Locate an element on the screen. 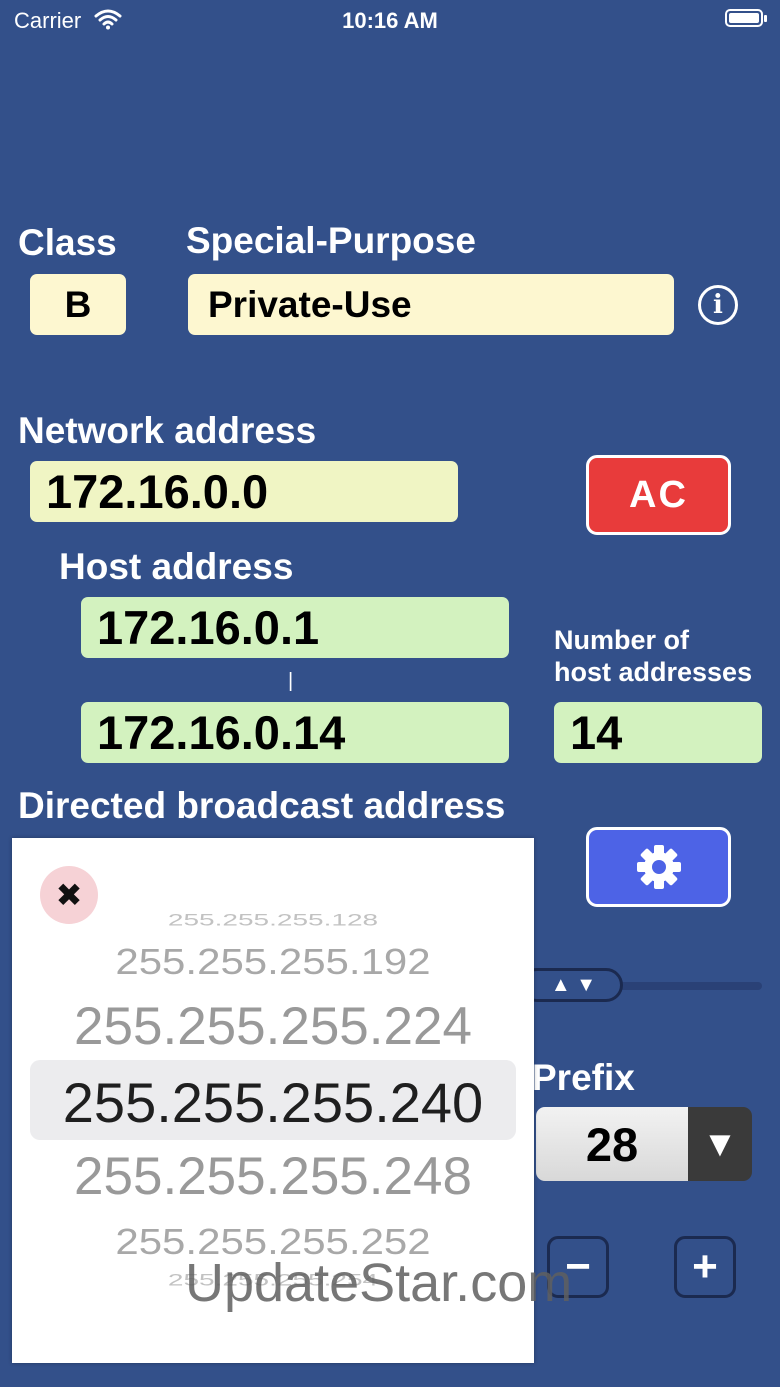 This screenshot has width=780, height=1387. battery-icon is located at coordinates (746, 18).